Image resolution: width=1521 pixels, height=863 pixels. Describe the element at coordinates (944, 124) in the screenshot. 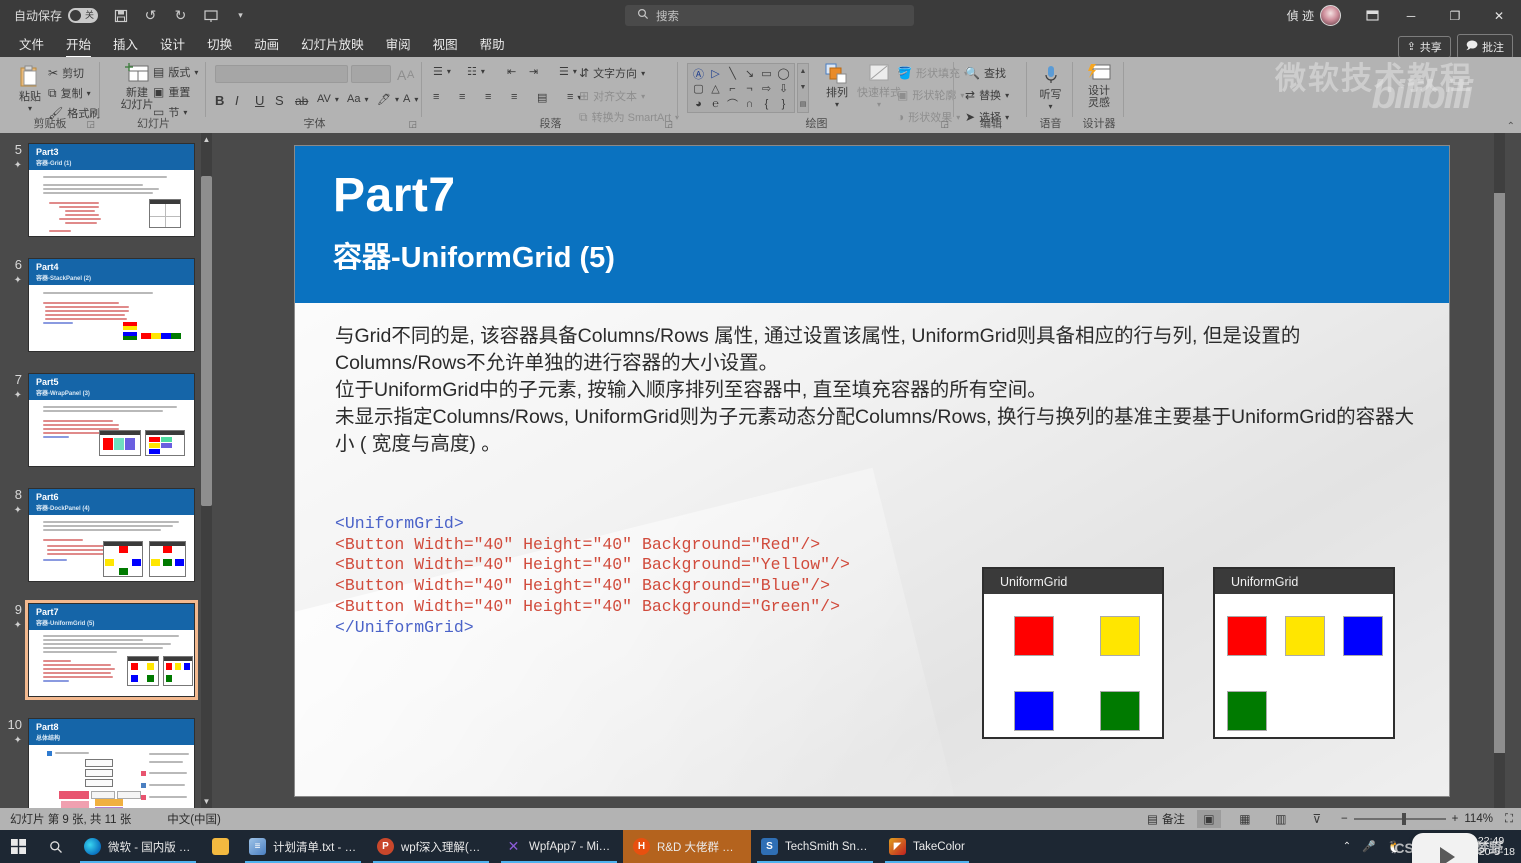

I see `drawing-dialog-launcher: ◲` at that location.